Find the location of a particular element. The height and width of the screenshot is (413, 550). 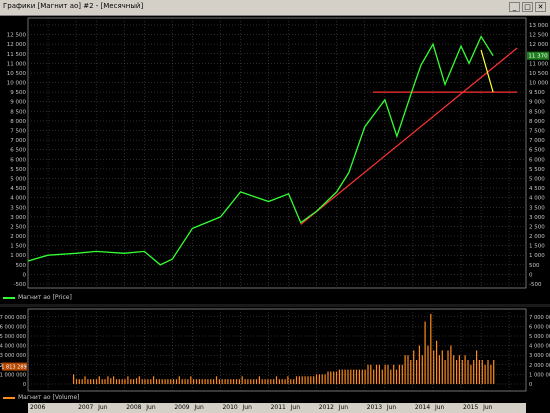

price-ytick-right: 12 000 is located at coordinates (539, 45).